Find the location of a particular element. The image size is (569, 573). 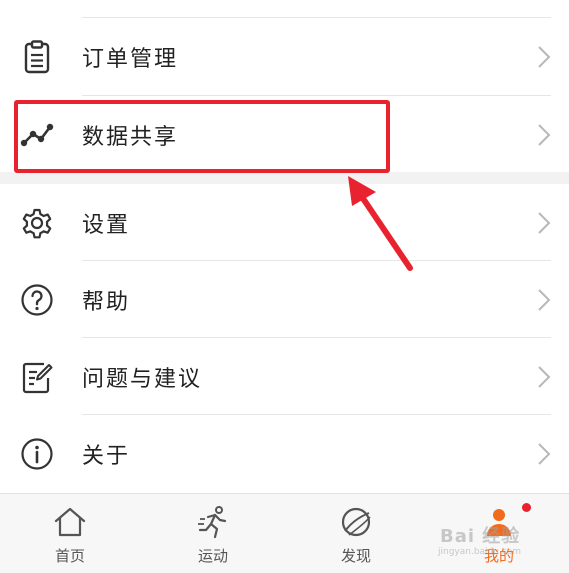

menu-item-label: 订单管理 is located at coordinates (130, 59).